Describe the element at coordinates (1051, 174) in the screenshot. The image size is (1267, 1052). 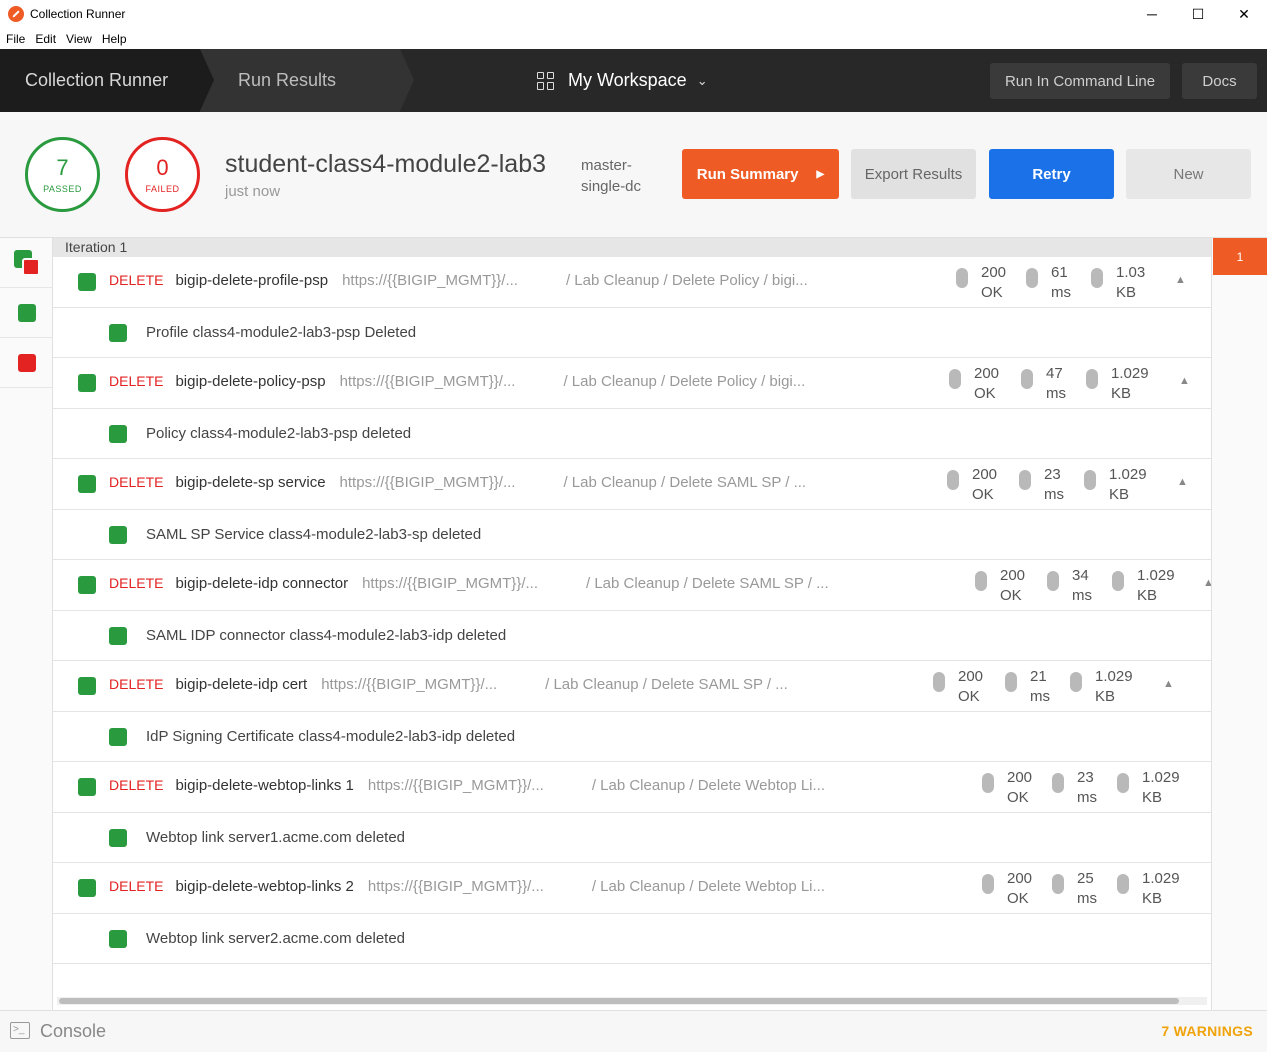
I see `retry-button: Retry` at that location.